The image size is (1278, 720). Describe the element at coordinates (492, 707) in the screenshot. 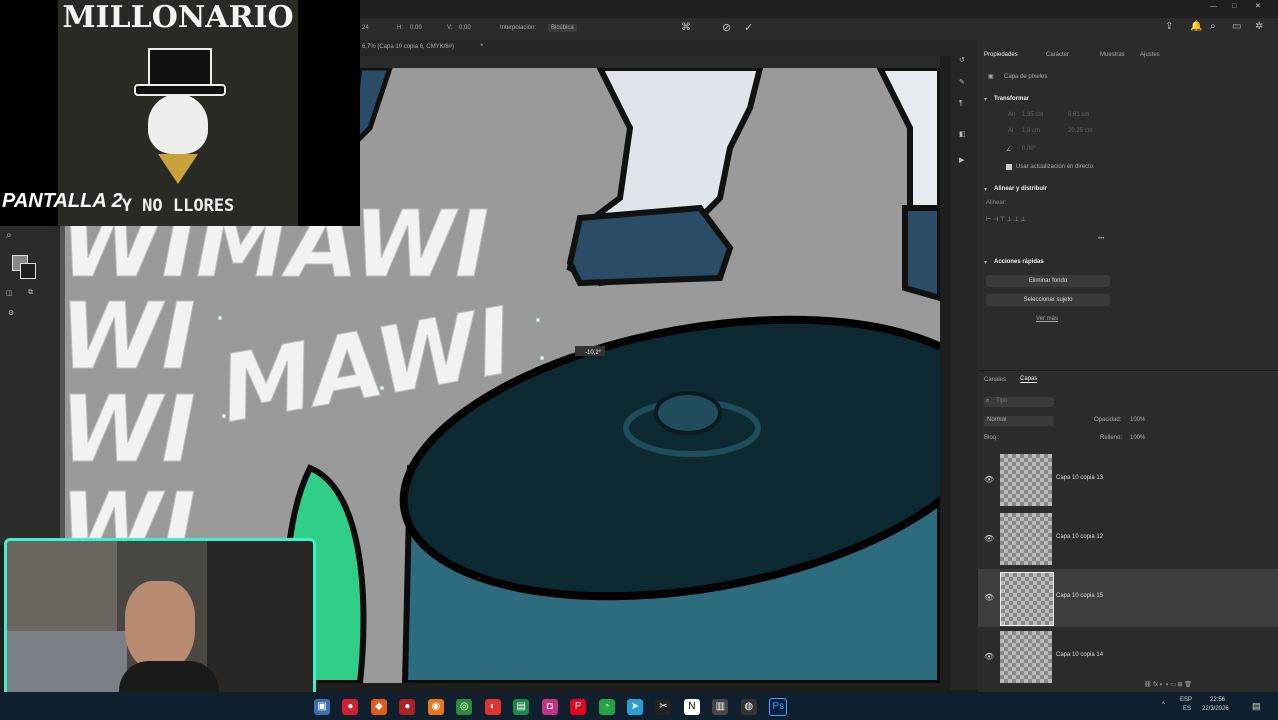

I see `app-icon: ◐` at that location.